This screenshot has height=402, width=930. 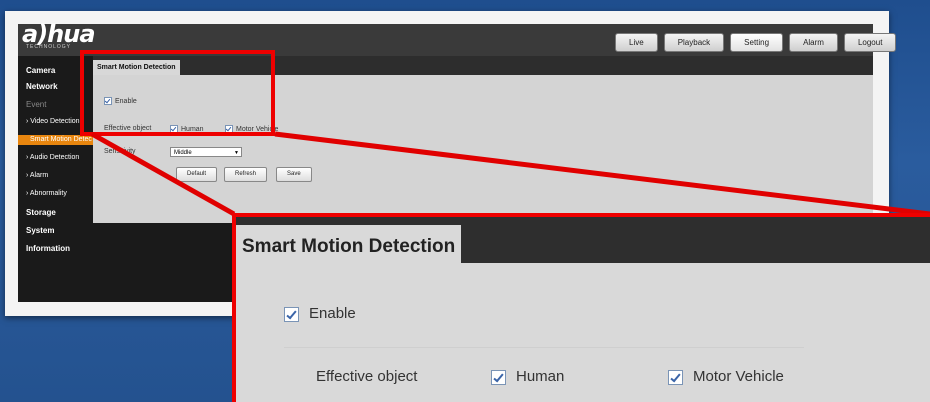 What do you see at coordinates (291, 314) in the screenshot?
I see `zoom-enable-checkbox` at bounding box center [291, 314].